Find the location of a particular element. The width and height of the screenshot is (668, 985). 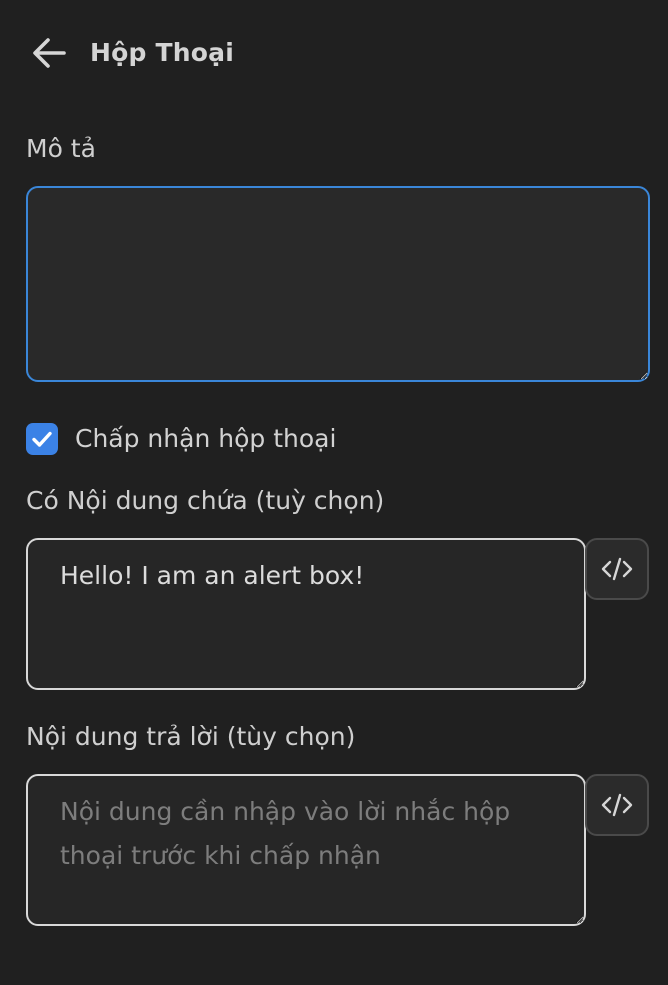

description-label: Mô tả is located at coordinates (61, 148).